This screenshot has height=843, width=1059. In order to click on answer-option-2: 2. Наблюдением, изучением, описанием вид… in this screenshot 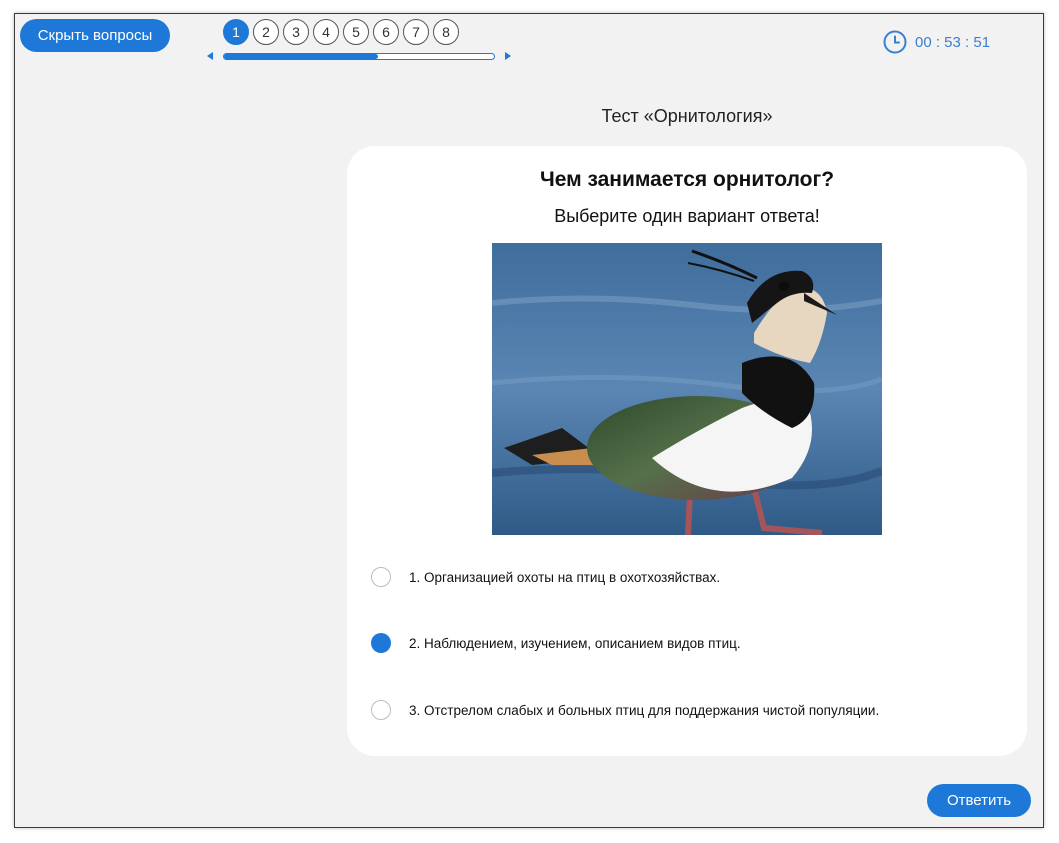, I will do `click(556, 643)`.